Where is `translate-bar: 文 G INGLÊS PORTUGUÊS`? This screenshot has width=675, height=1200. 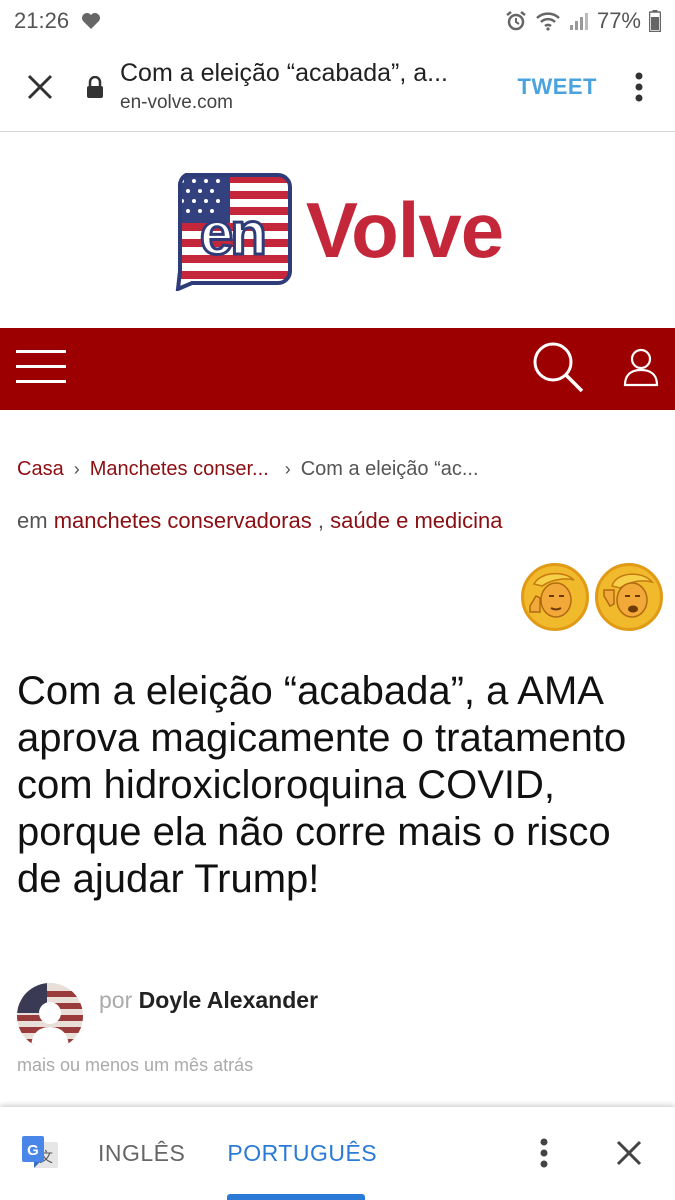
translate-bar: 文 G INGLÊS PORTUGUÊS is located at coordinates (337, 1153).